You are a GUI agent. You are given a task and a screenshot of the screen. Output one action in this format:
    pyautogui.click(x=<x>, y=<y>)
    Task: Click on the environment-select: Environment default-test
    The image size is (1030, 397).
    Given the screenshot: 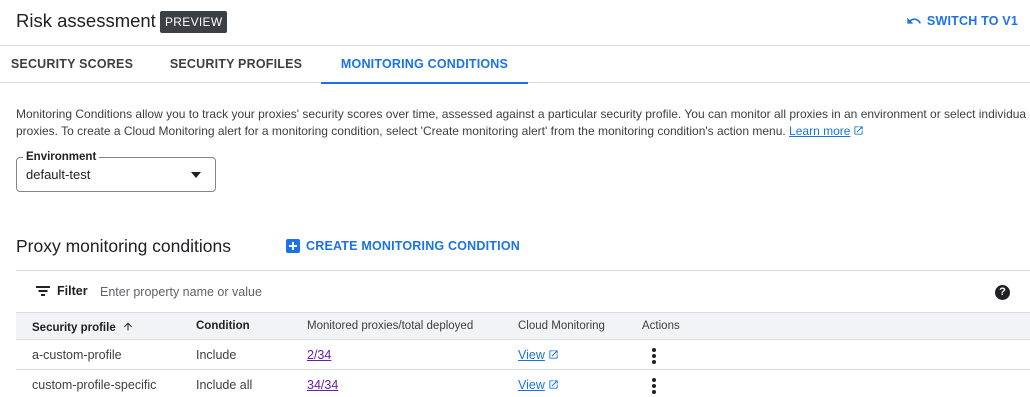 What is the action you would take?
    pyautogui.click(x=116, y=171)
    